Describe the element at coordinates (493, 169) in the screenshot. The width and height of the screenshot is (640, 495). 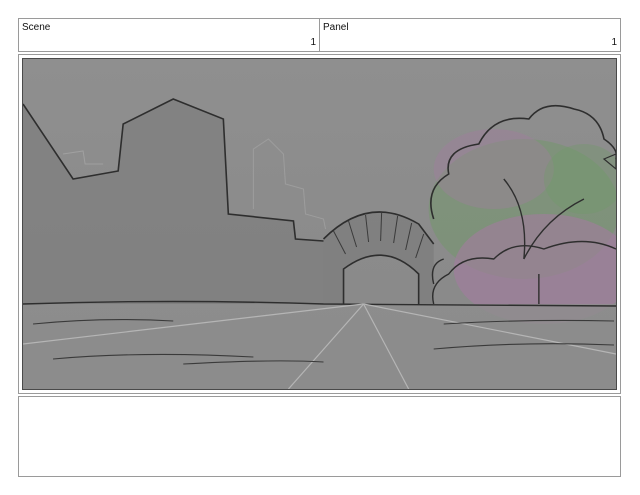
I see `tree-foliage-purple-upper` at that location.